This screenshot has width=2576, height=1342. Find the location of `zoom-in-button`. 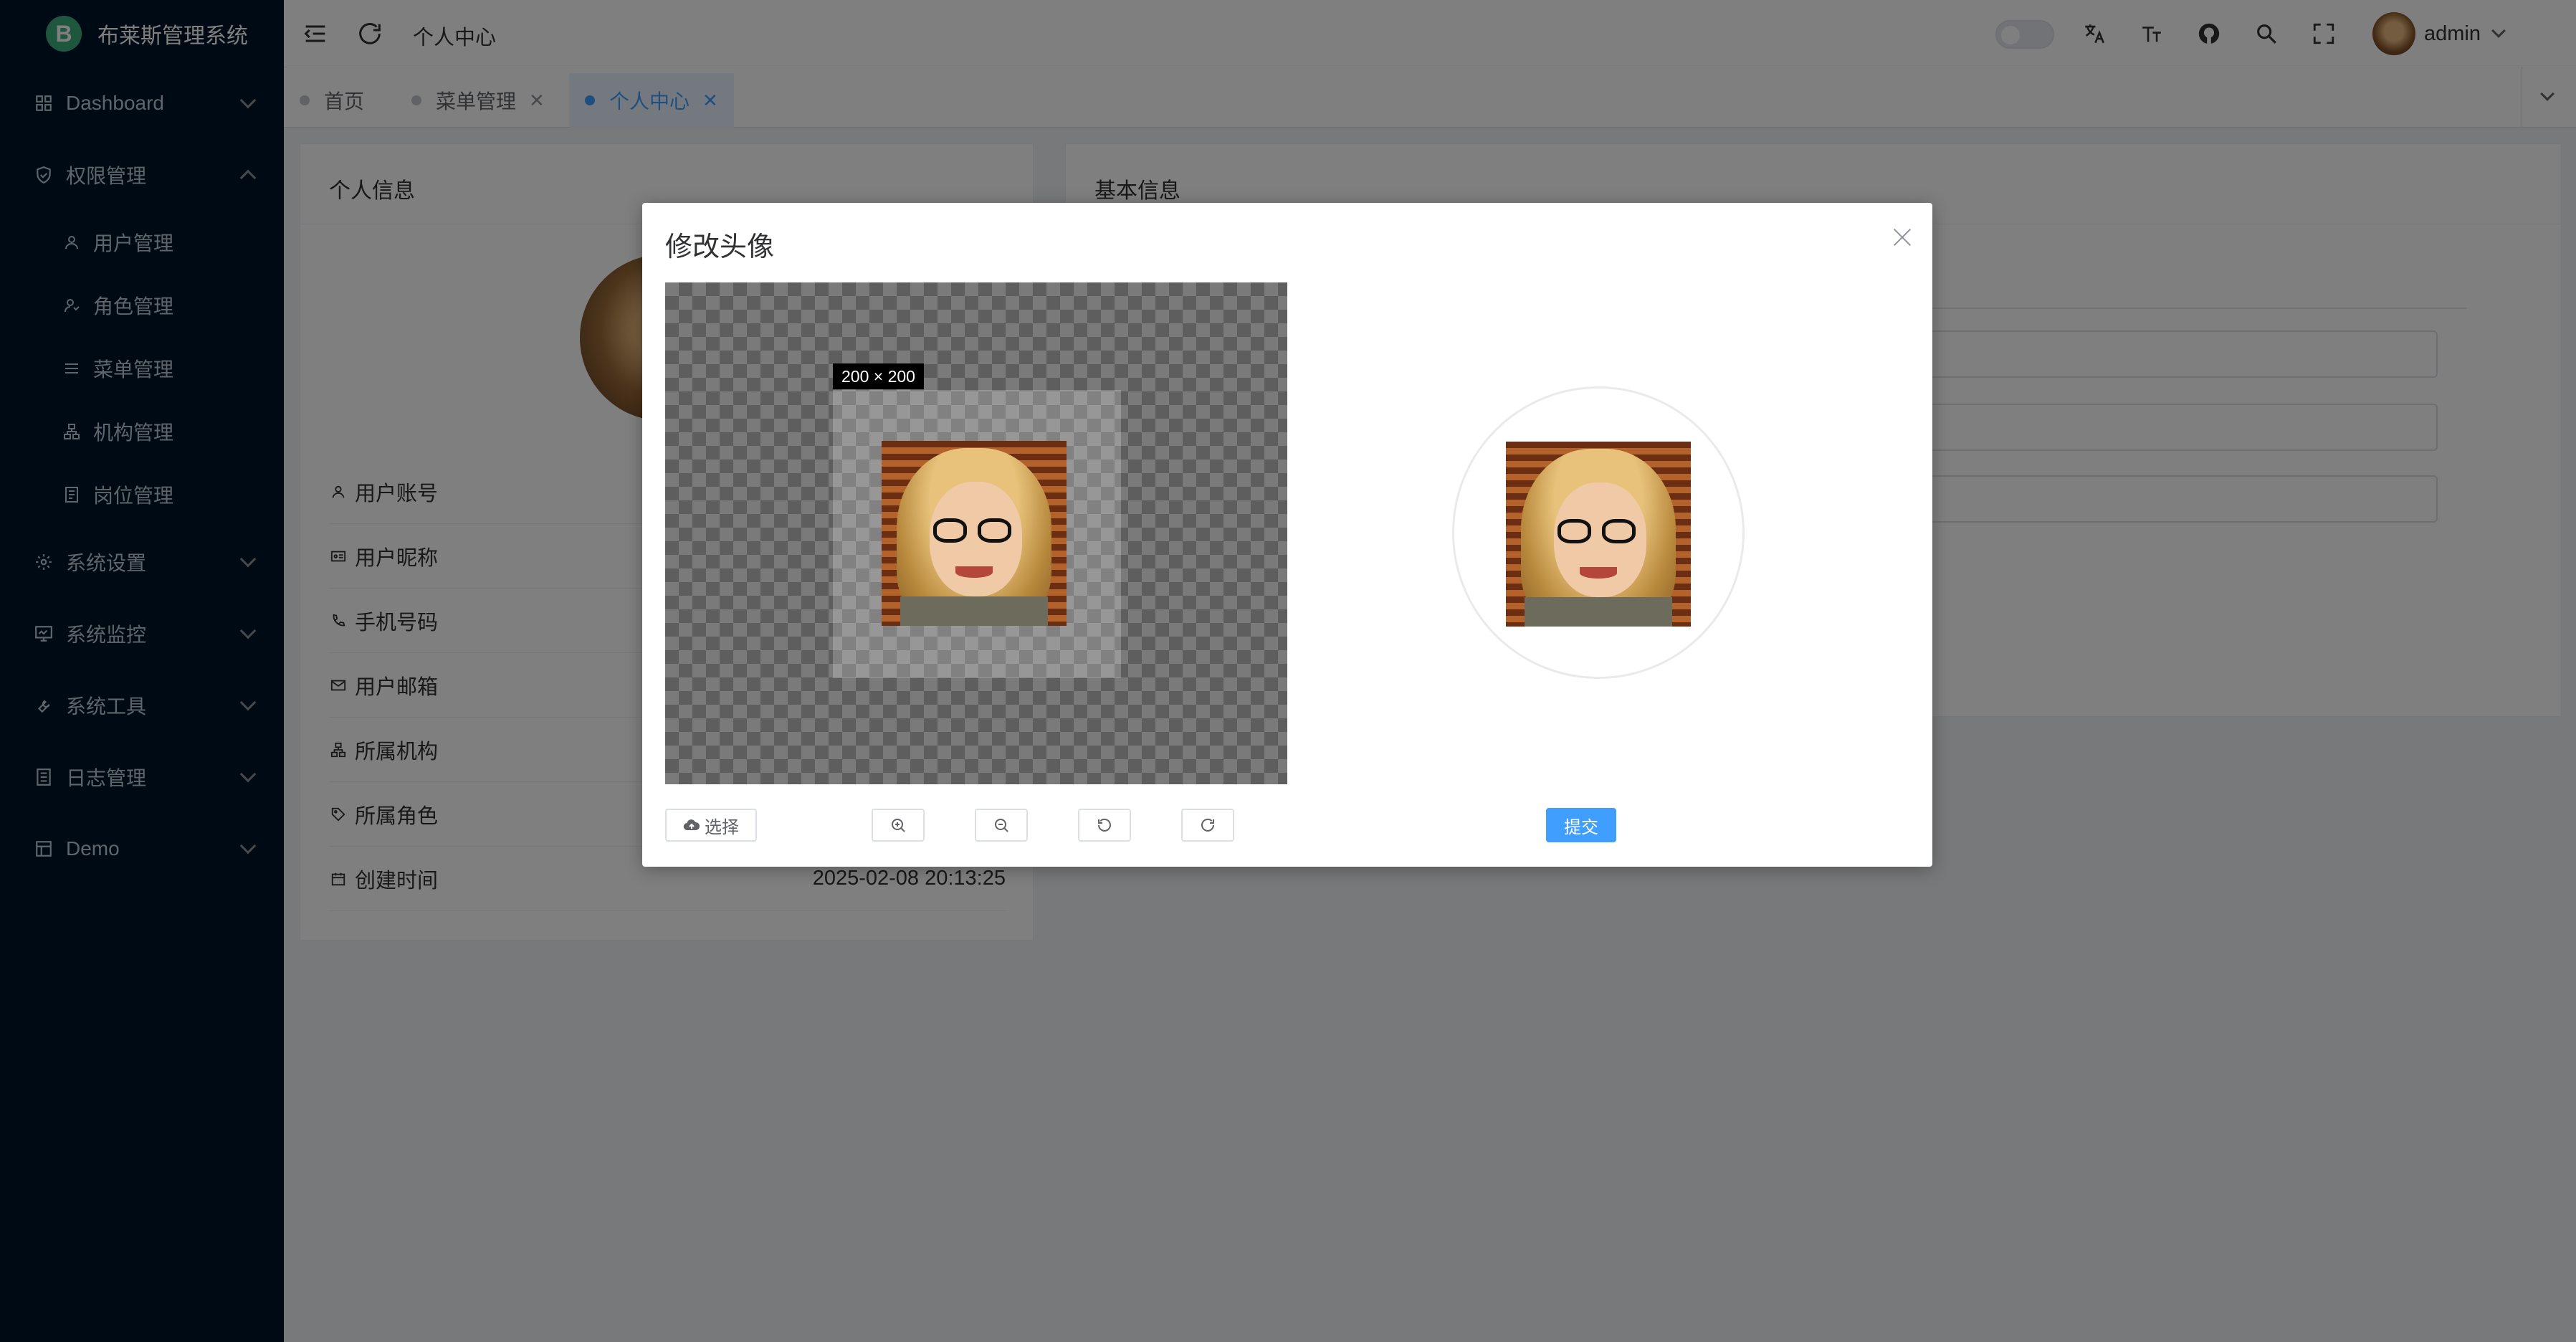

zoom-in-button is located at coordinates (898, 826).